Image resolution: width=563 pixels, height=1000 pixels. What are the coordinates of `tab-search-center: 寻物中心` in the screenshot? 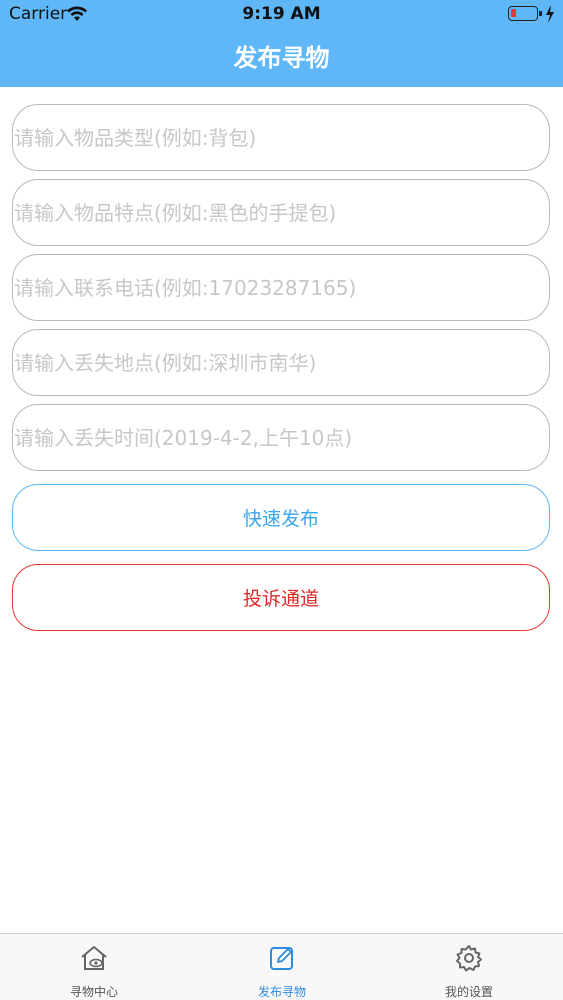 It's located at (94, 967).